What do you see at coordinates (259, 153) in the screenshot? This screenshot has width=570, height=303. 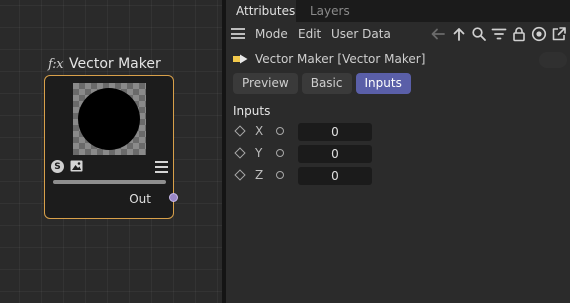 I see `param-label-y: Y` at bounding box center [259, 153].